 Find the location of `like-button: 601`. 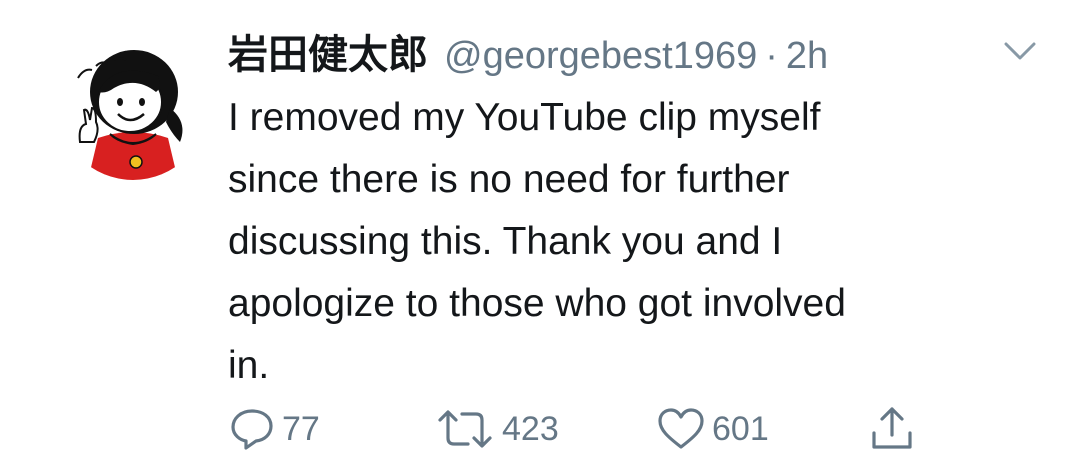

like-button: 601 is located at coordinates (712, 429).